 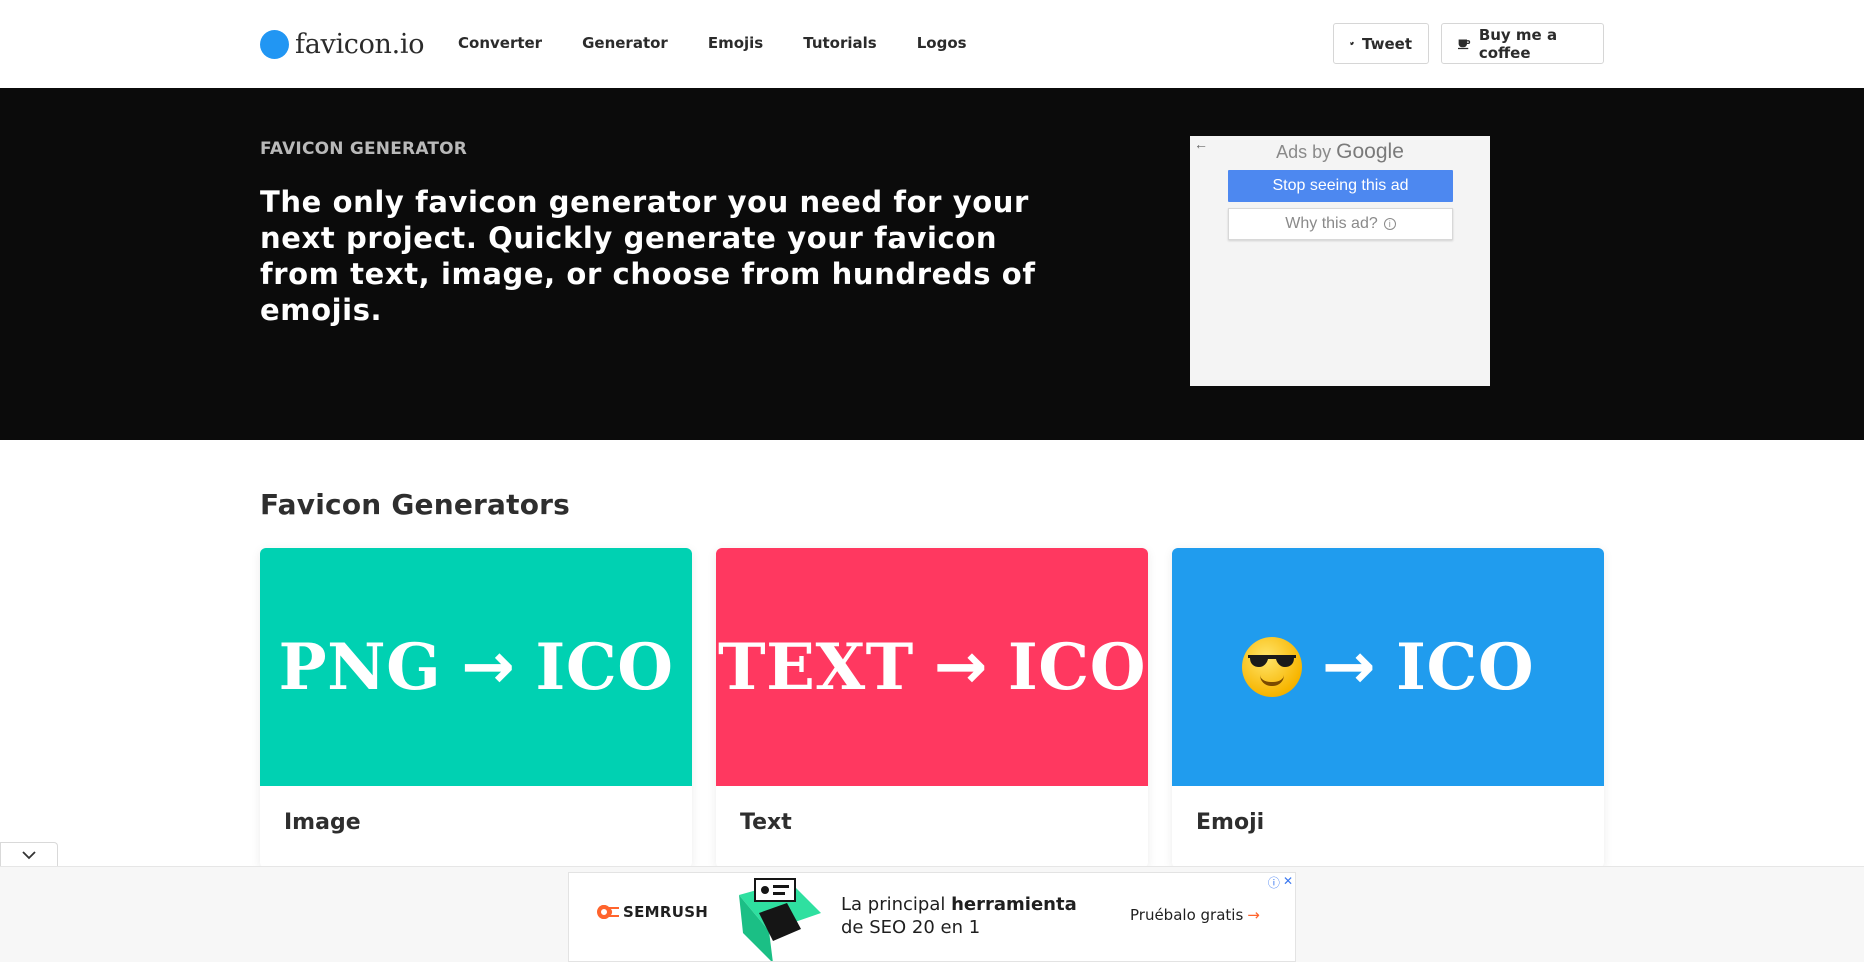 I want to click on google-wordmark: Google, so click(x=1370, y=151).